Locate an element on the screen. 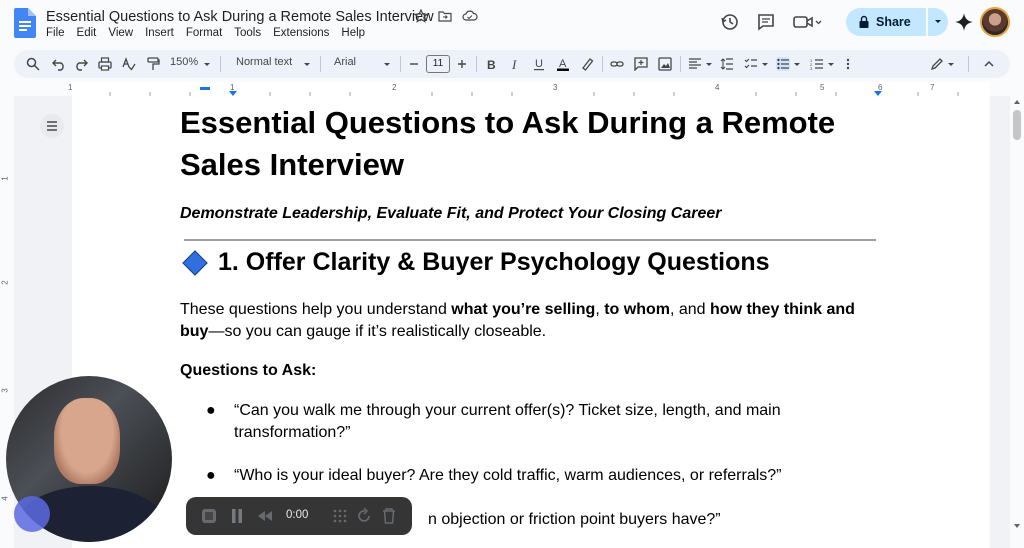 The image size is (1024, 548). stop-recording-icon is located at coordinates (209, 516).